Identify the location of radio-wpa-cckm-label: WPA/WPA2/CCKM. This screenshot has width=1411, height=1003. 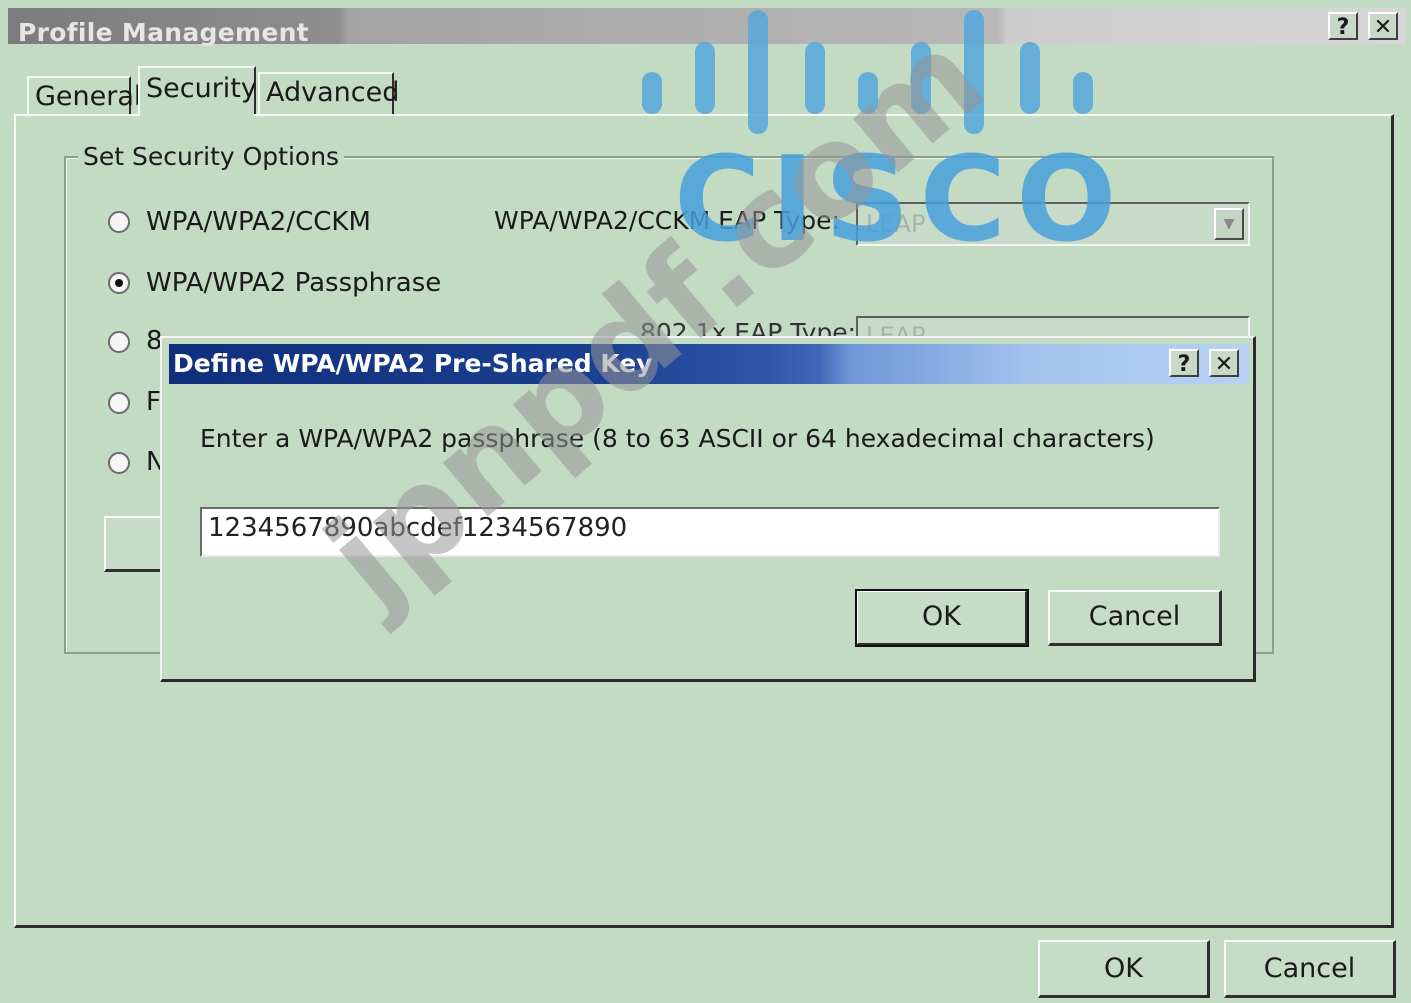
(258, 222).